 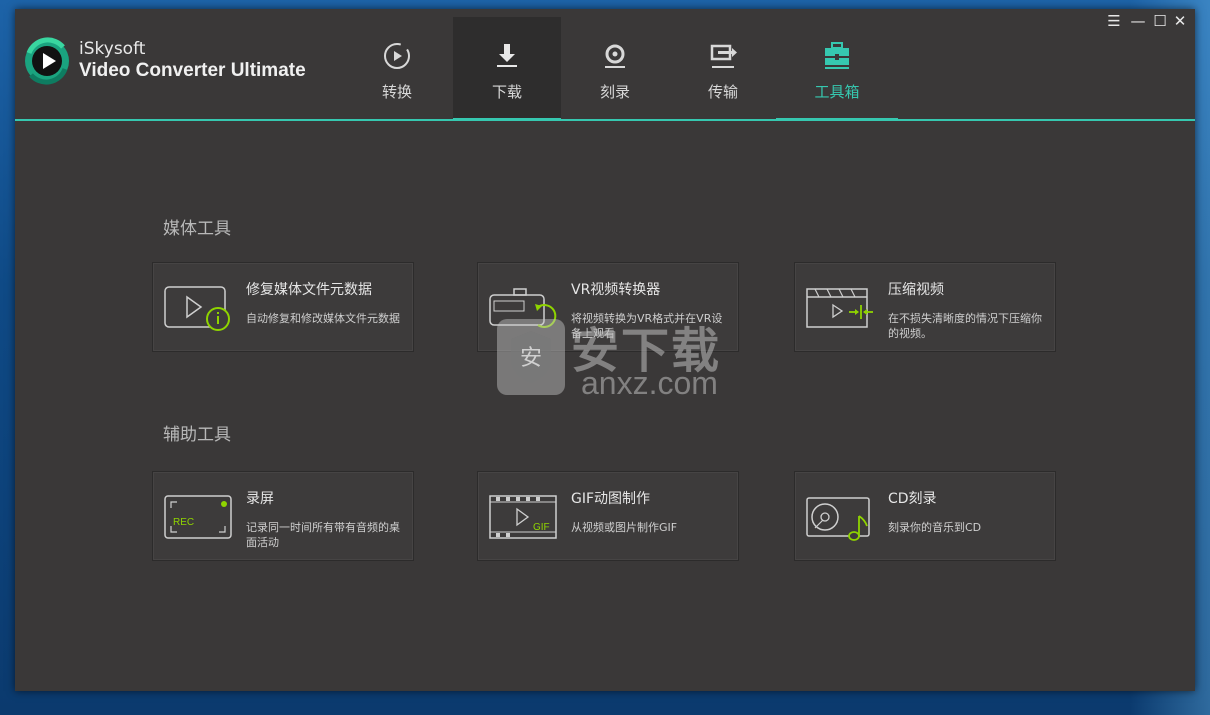 What do you see at coordinates (723, 56) in the screenshot?
I see `transfer-icon` at bounding box center [723, 56].